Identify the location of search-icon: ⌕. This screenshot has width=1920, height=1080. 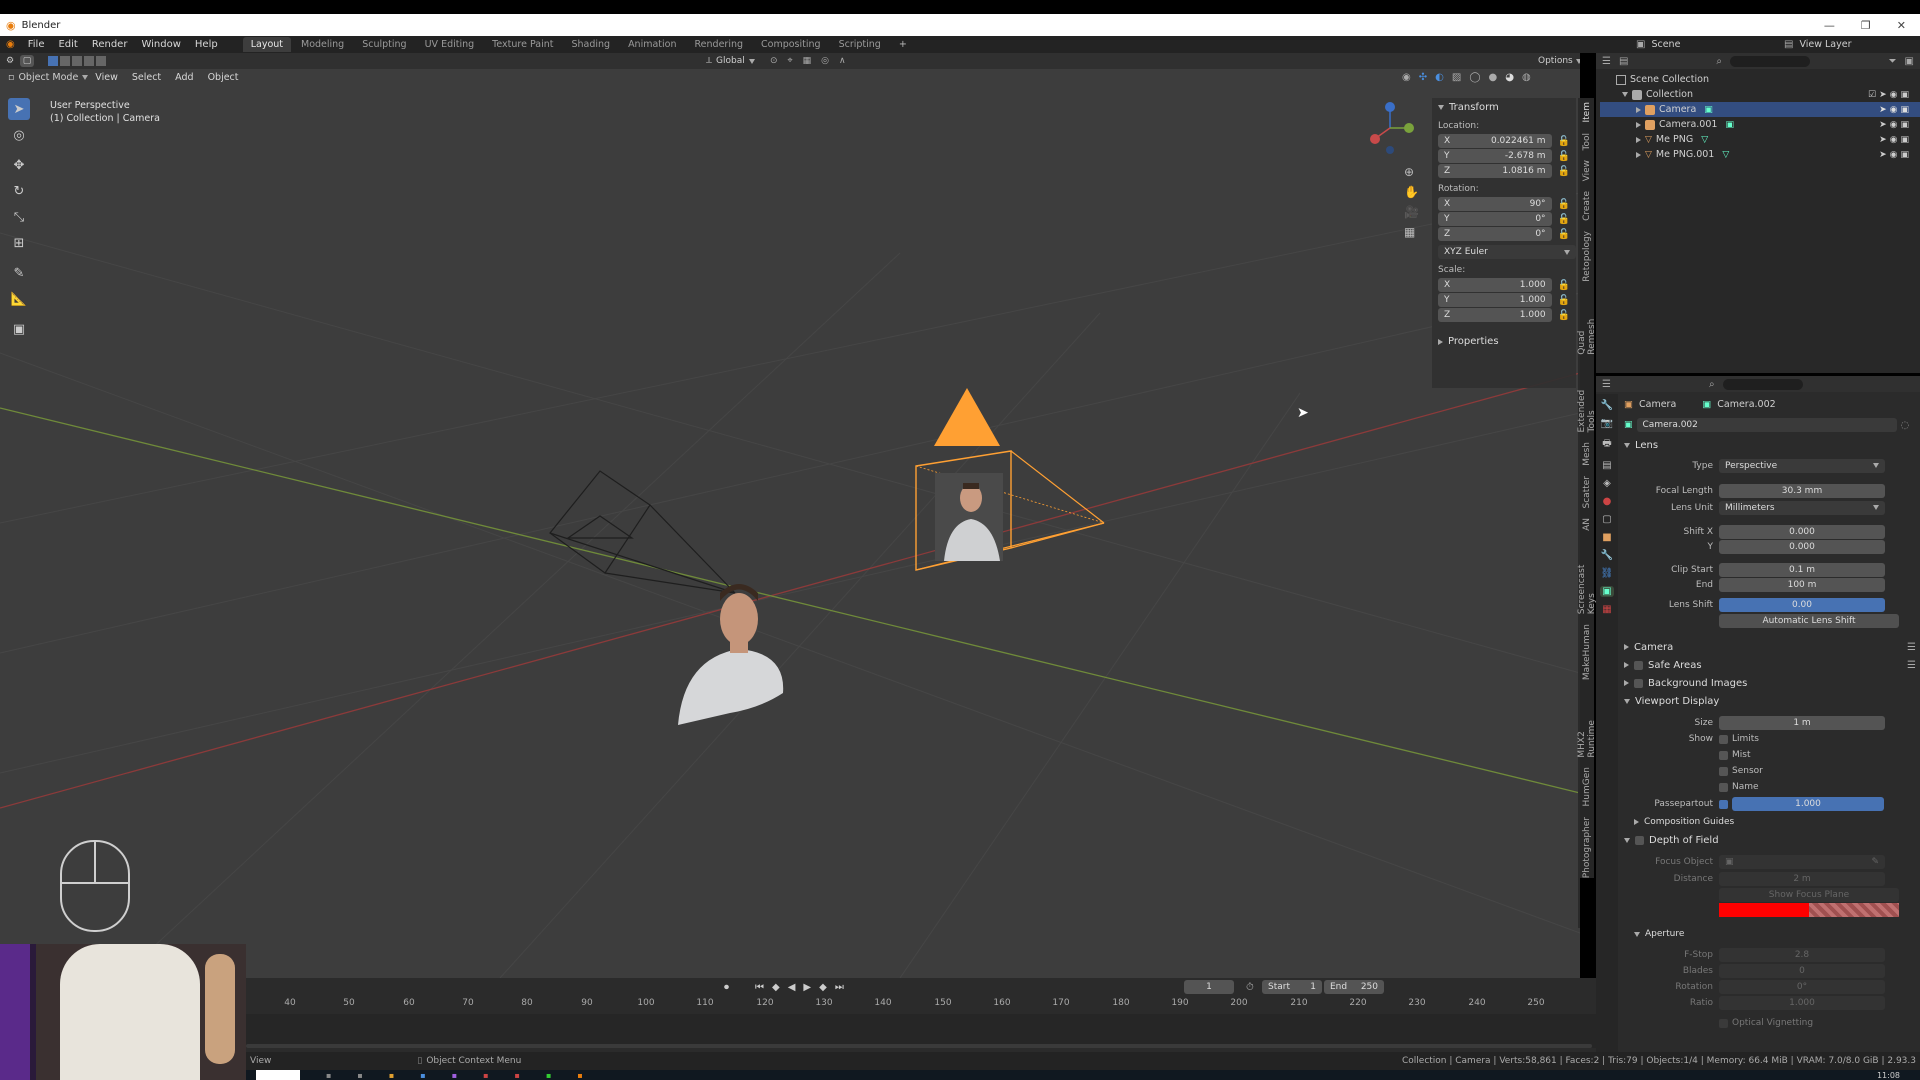
(1712, 384).